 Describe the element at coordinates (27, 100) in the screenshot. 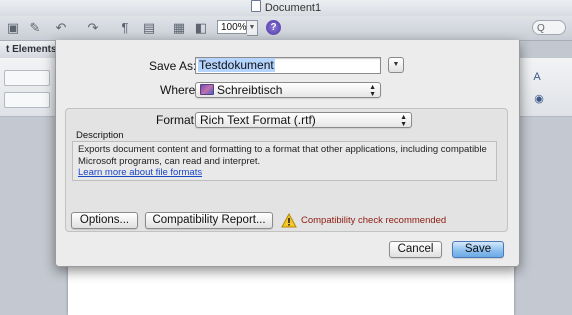

I see `style-control` at that location.